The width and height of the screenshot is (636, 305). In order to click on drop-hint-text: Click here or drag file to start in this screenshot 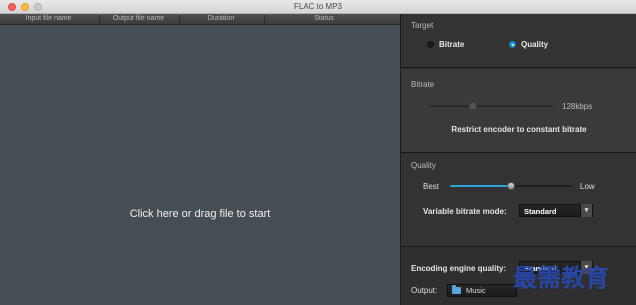, I will do `click(200, 214)`.